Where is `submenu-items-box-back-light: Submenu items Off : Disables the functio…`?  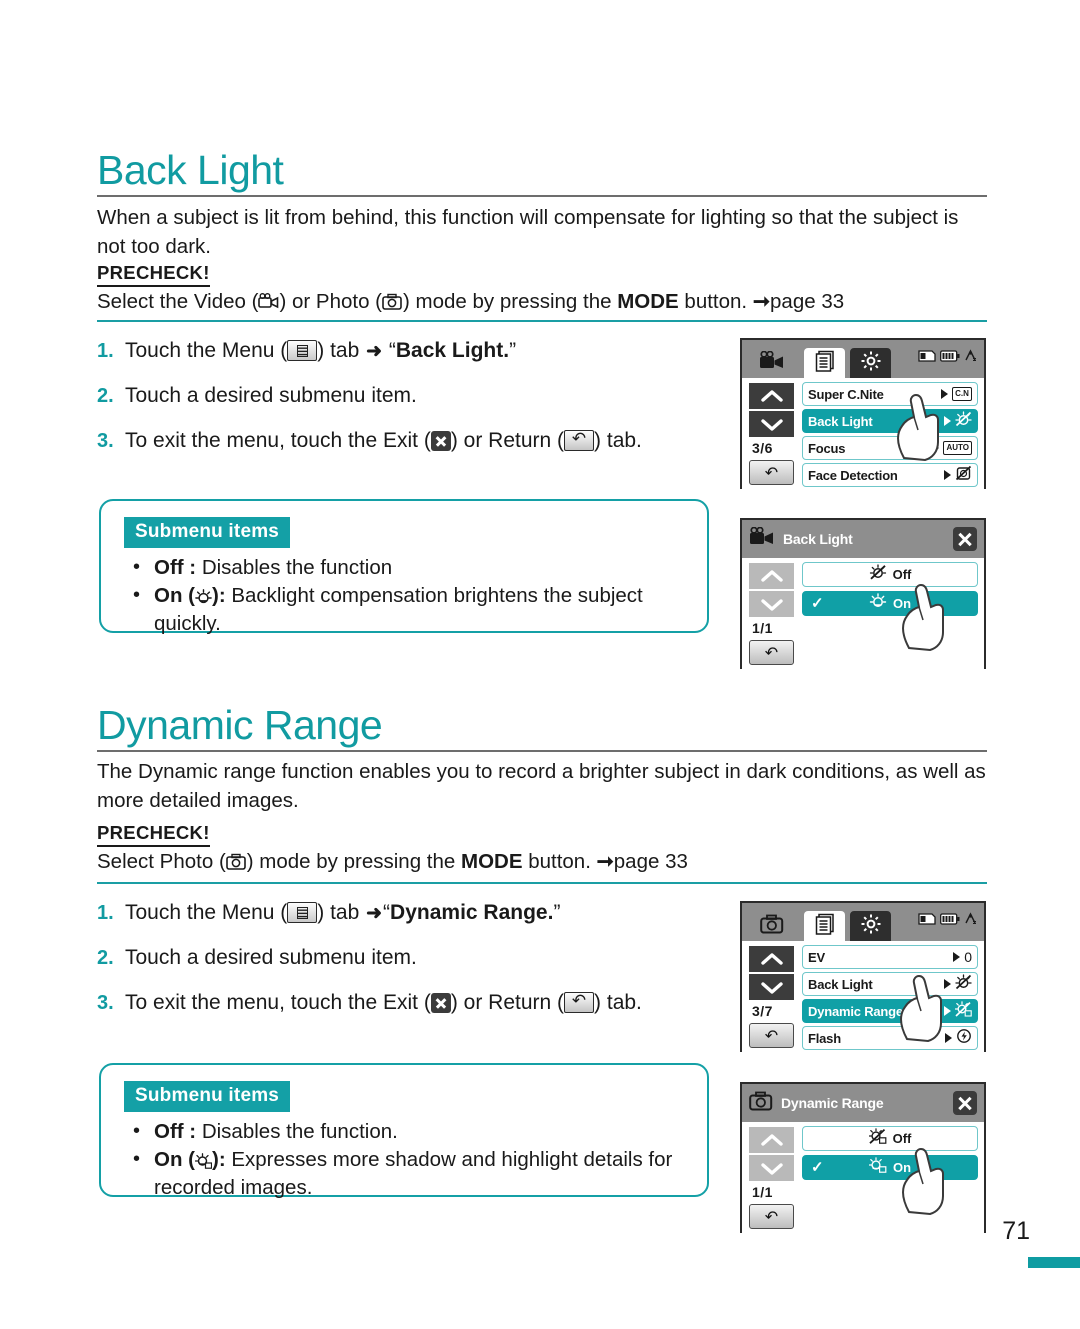
submenu-items-box-back-light: Submenu items Off : Disables the functio… is located at coordinates (404, 567).